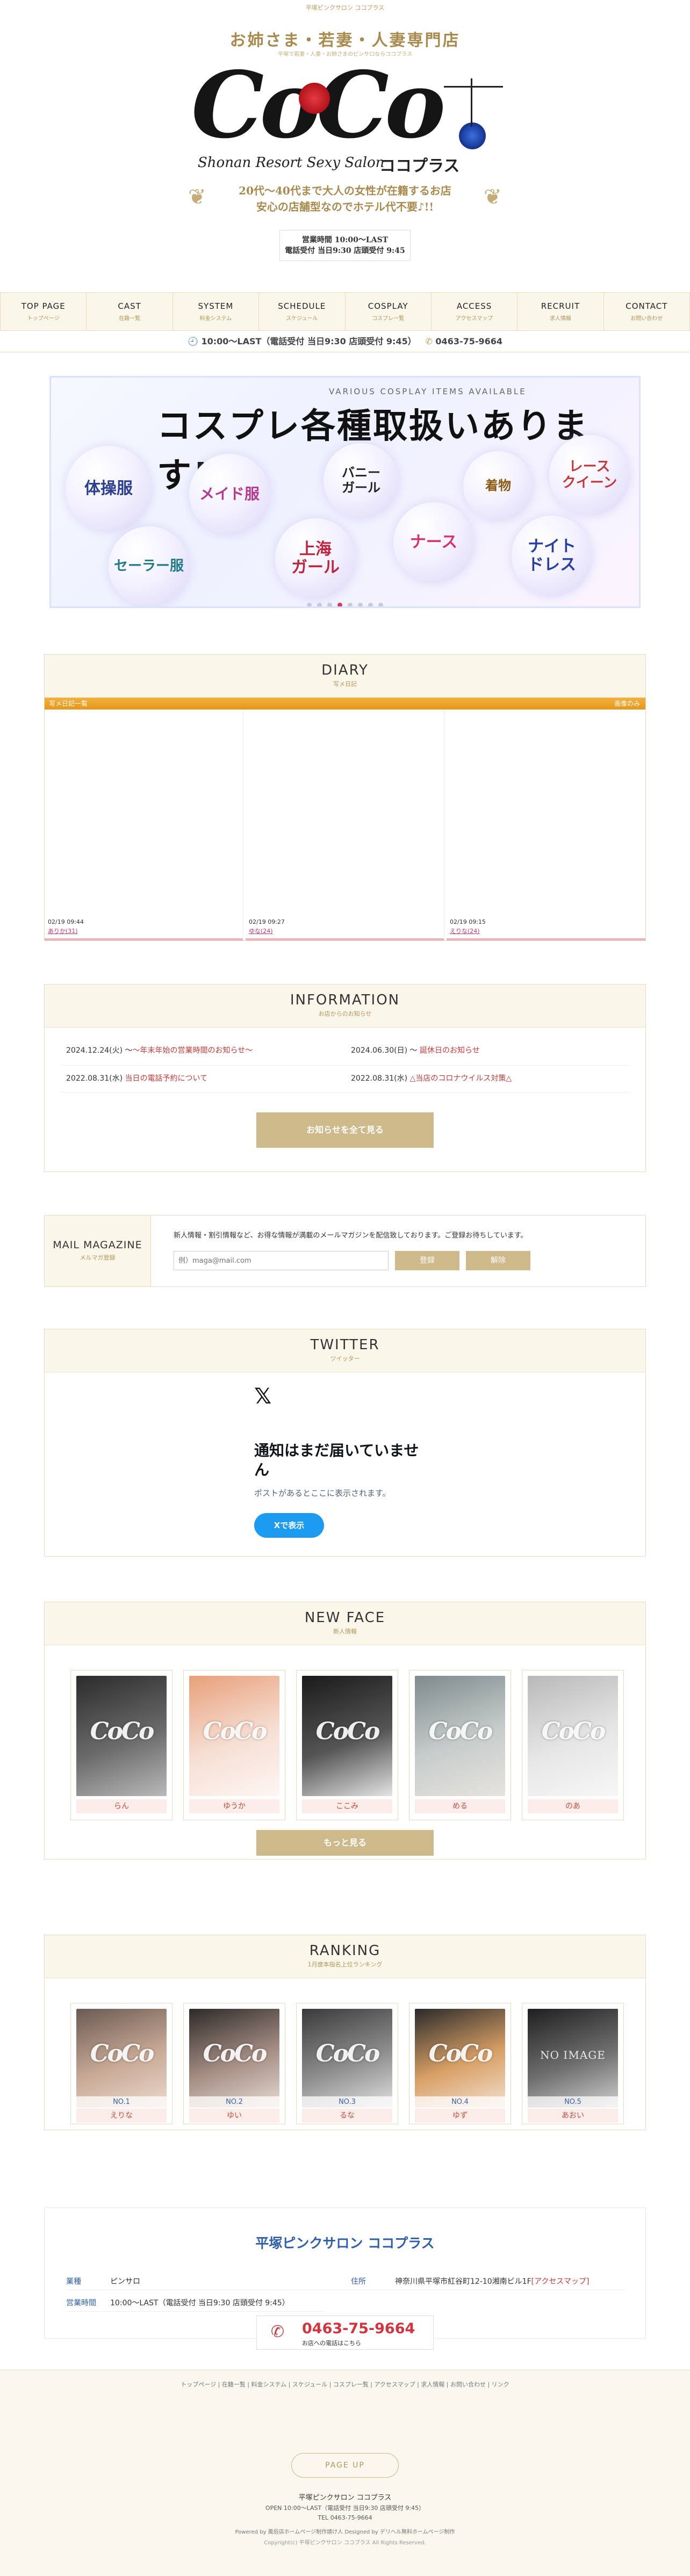 This screenshot has width=690, height=2576. I want to click on page-top-button: PAGE UP, so click(345, 2465).